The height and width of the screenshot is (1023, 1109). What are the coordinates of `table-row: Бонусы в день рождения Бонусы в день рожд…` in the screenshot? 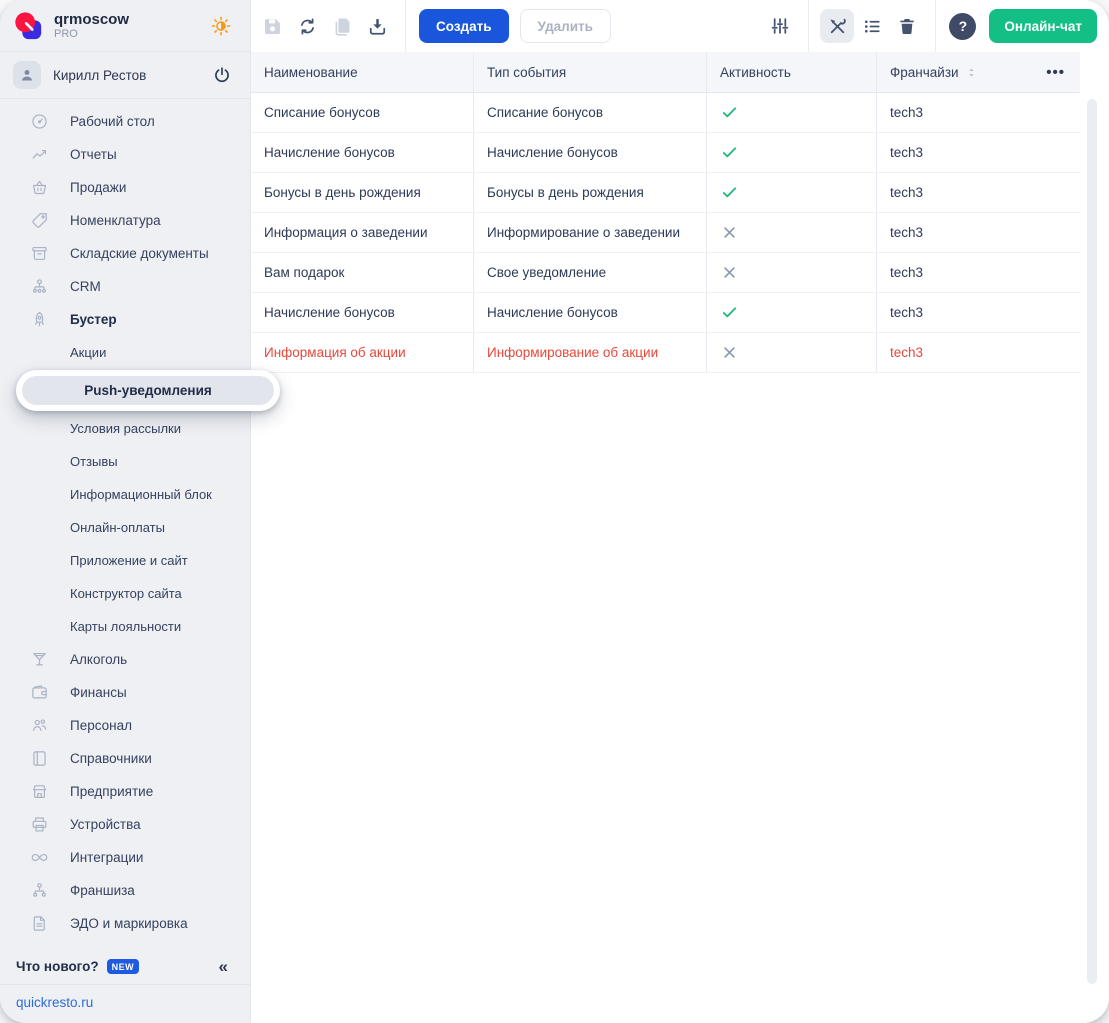 It's located at (665, 193).